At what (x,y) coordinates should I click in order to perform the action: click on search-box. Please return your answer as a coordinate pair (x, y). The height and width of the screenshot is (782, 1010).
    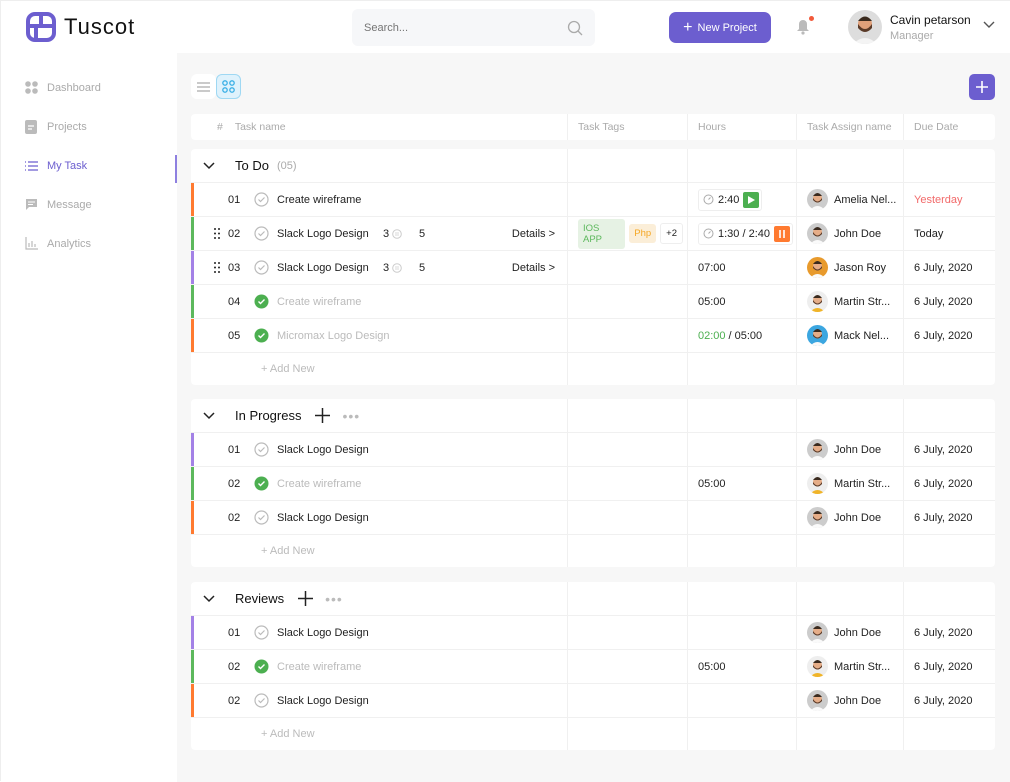
    Looking at the image, I should click on (473, 27).